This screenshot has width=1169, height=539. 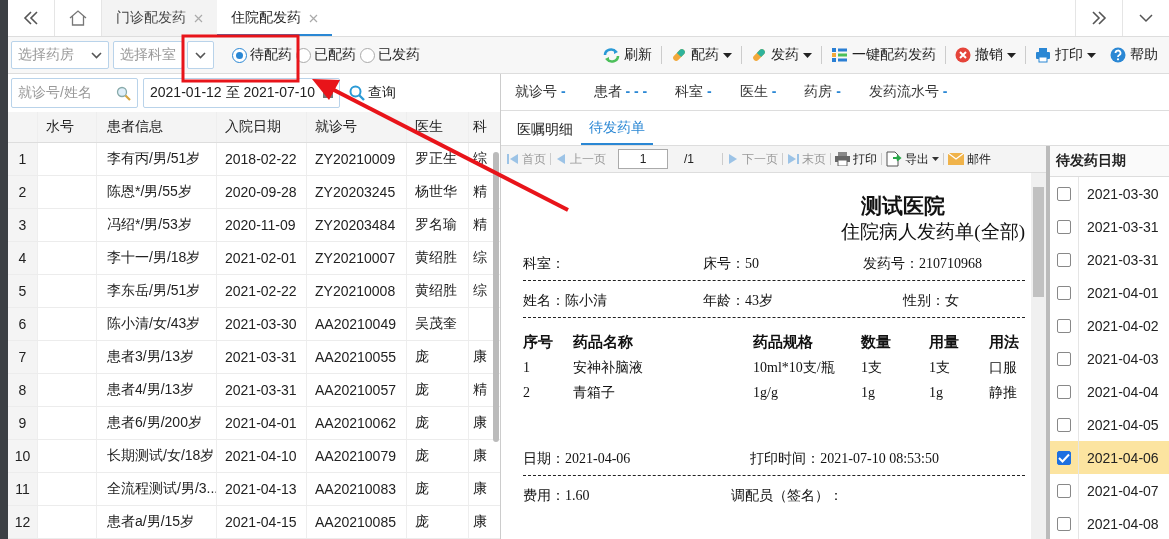 What do you see at coordinates (23, 159) in the screenshot?
I see `row-number: 1` at bounding box center [23, 159].